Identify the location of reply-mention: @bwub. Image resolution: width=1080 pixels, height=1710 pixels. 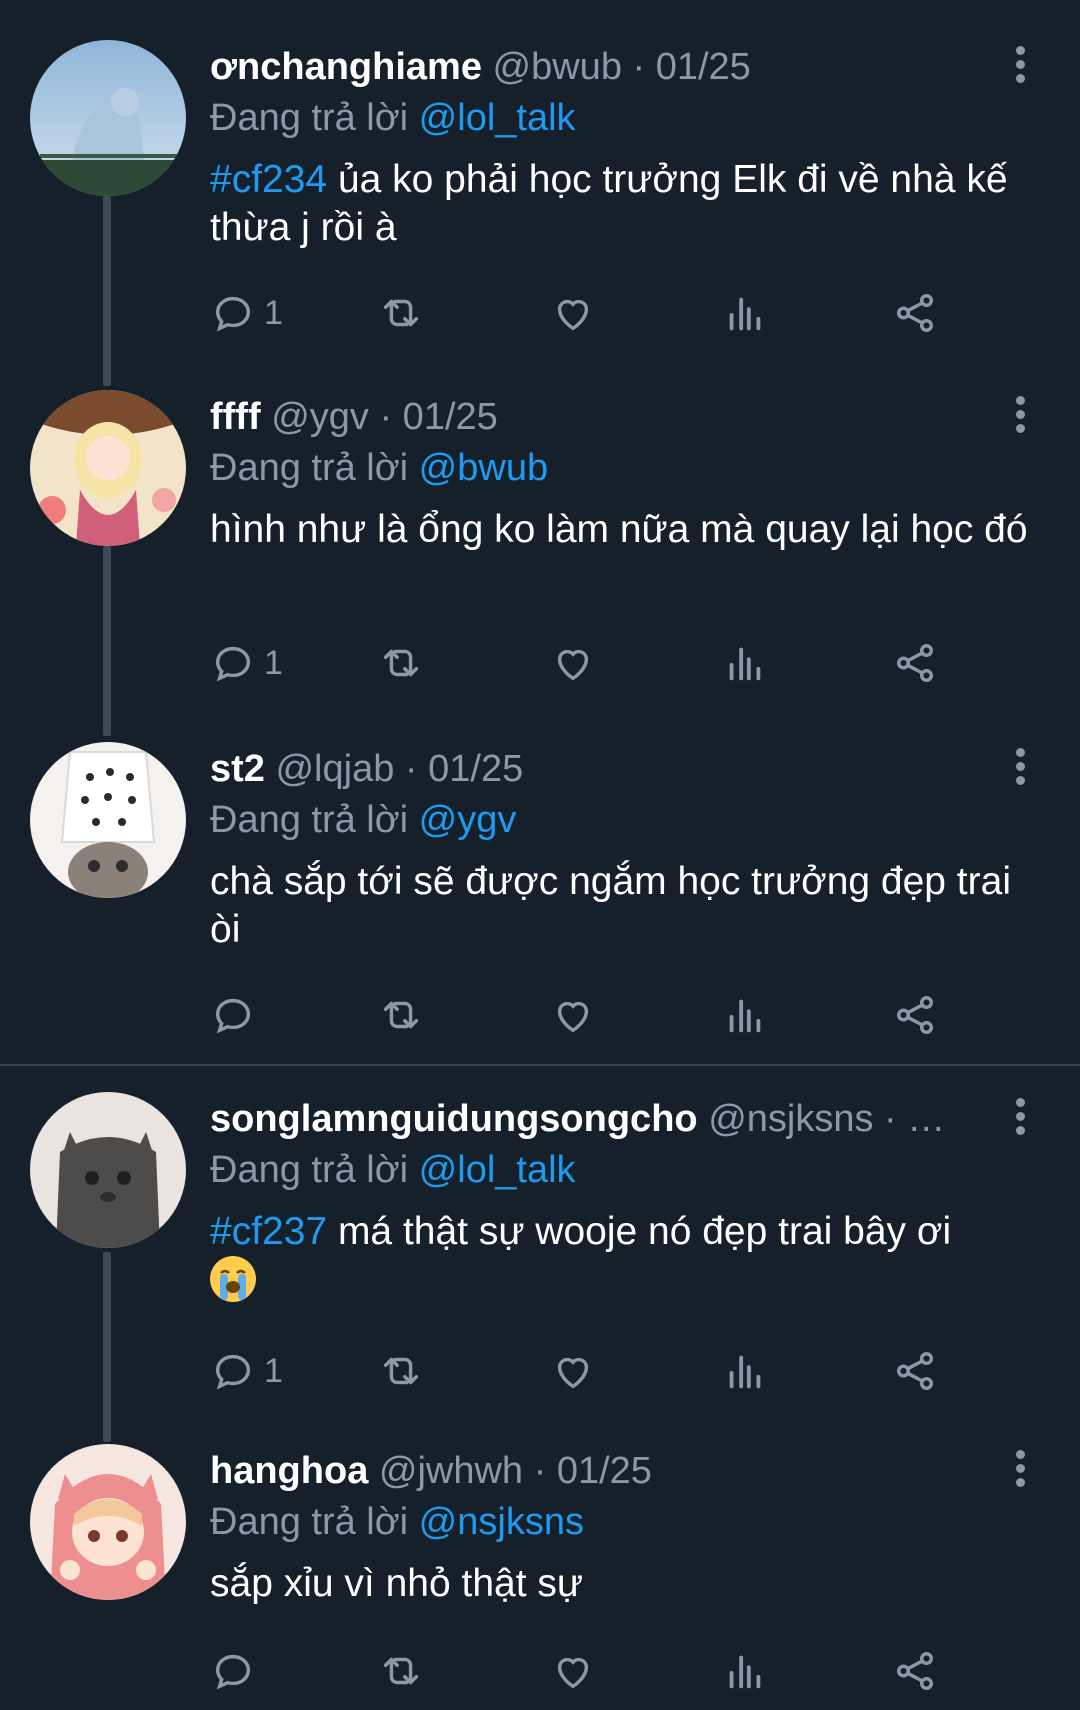
(483, 468).